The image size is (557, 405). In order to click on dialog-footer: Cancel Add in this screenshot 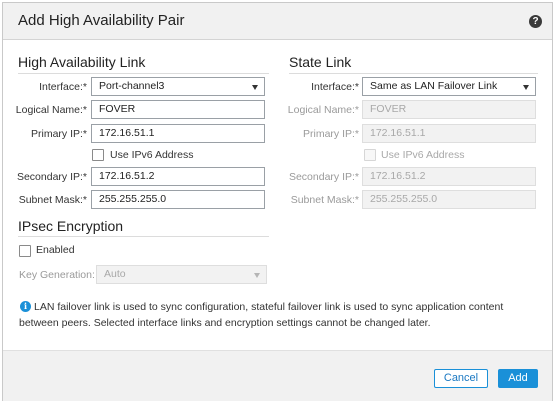, I will do `click(277, 375)`.